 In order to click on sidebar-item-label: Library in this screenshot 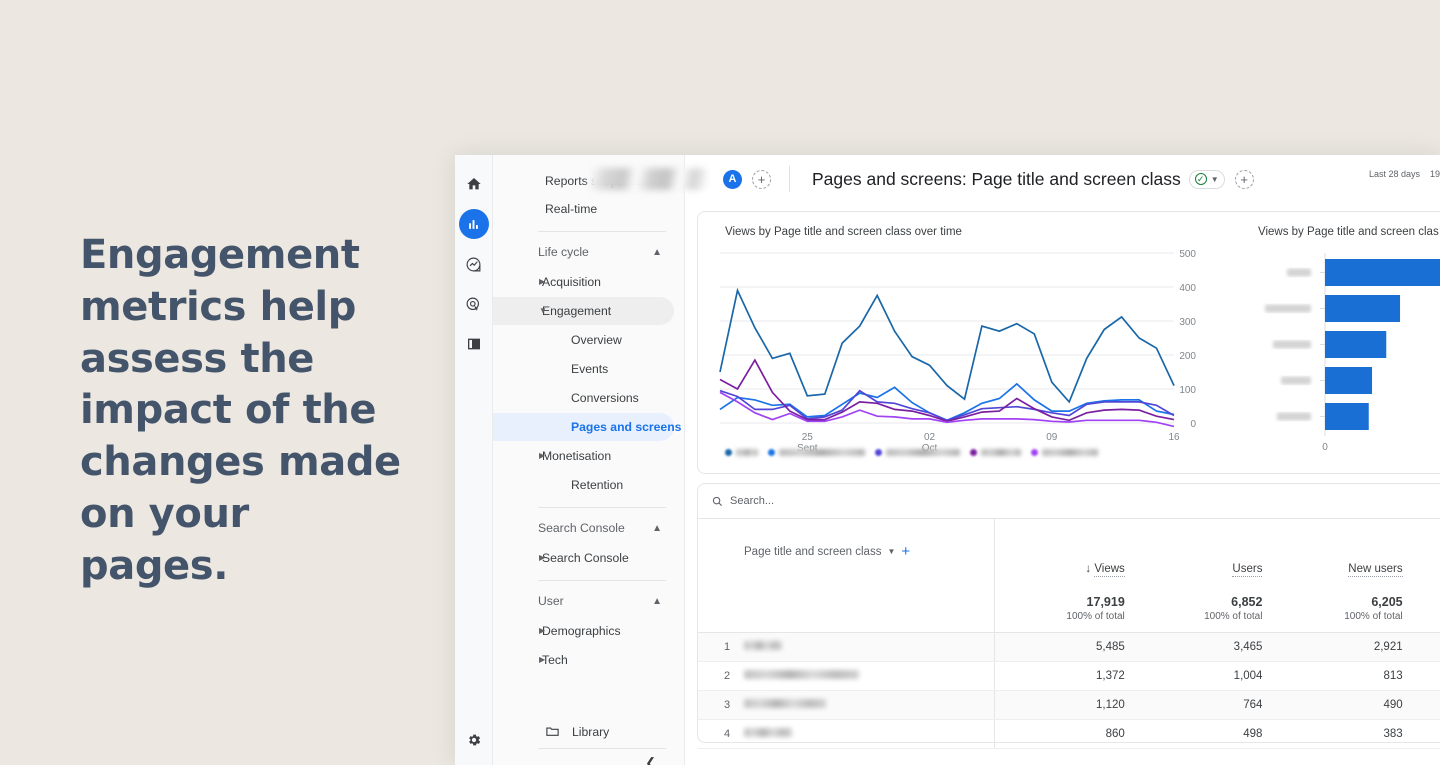, I will do `click(591, 731)`.